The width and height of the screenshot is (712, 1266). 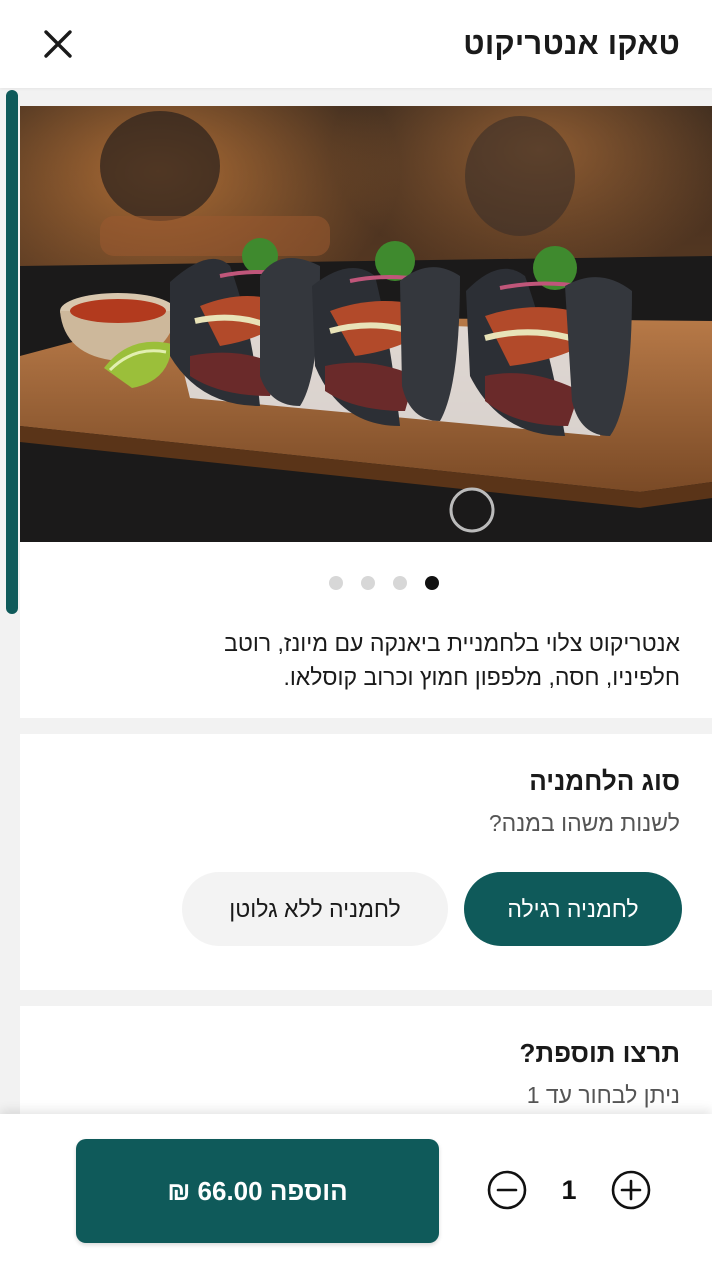 I want to click on page-title: טאקו אנטריקוט, so click(x=571, y=43).